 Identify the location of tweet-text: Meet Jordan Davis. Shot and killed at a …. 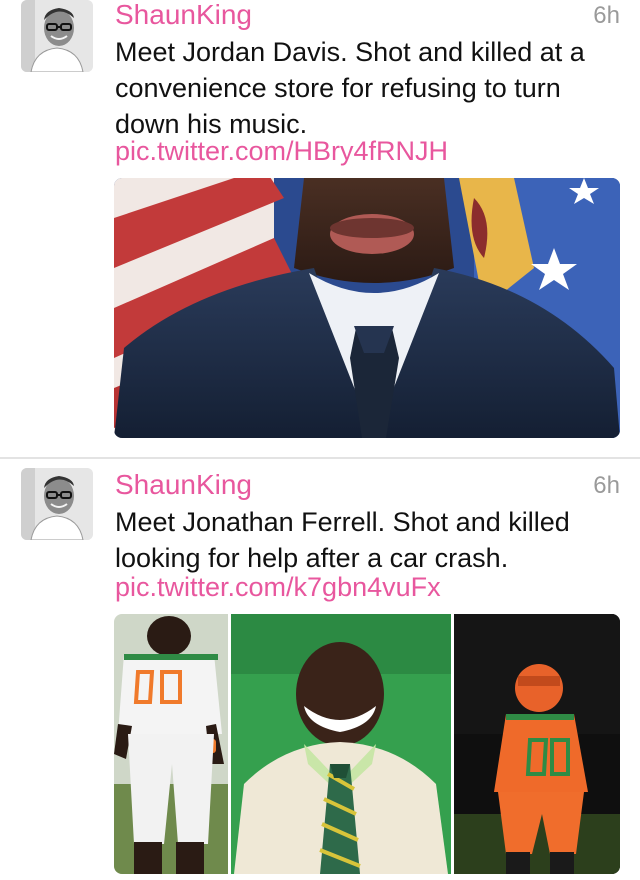
(350, 88).